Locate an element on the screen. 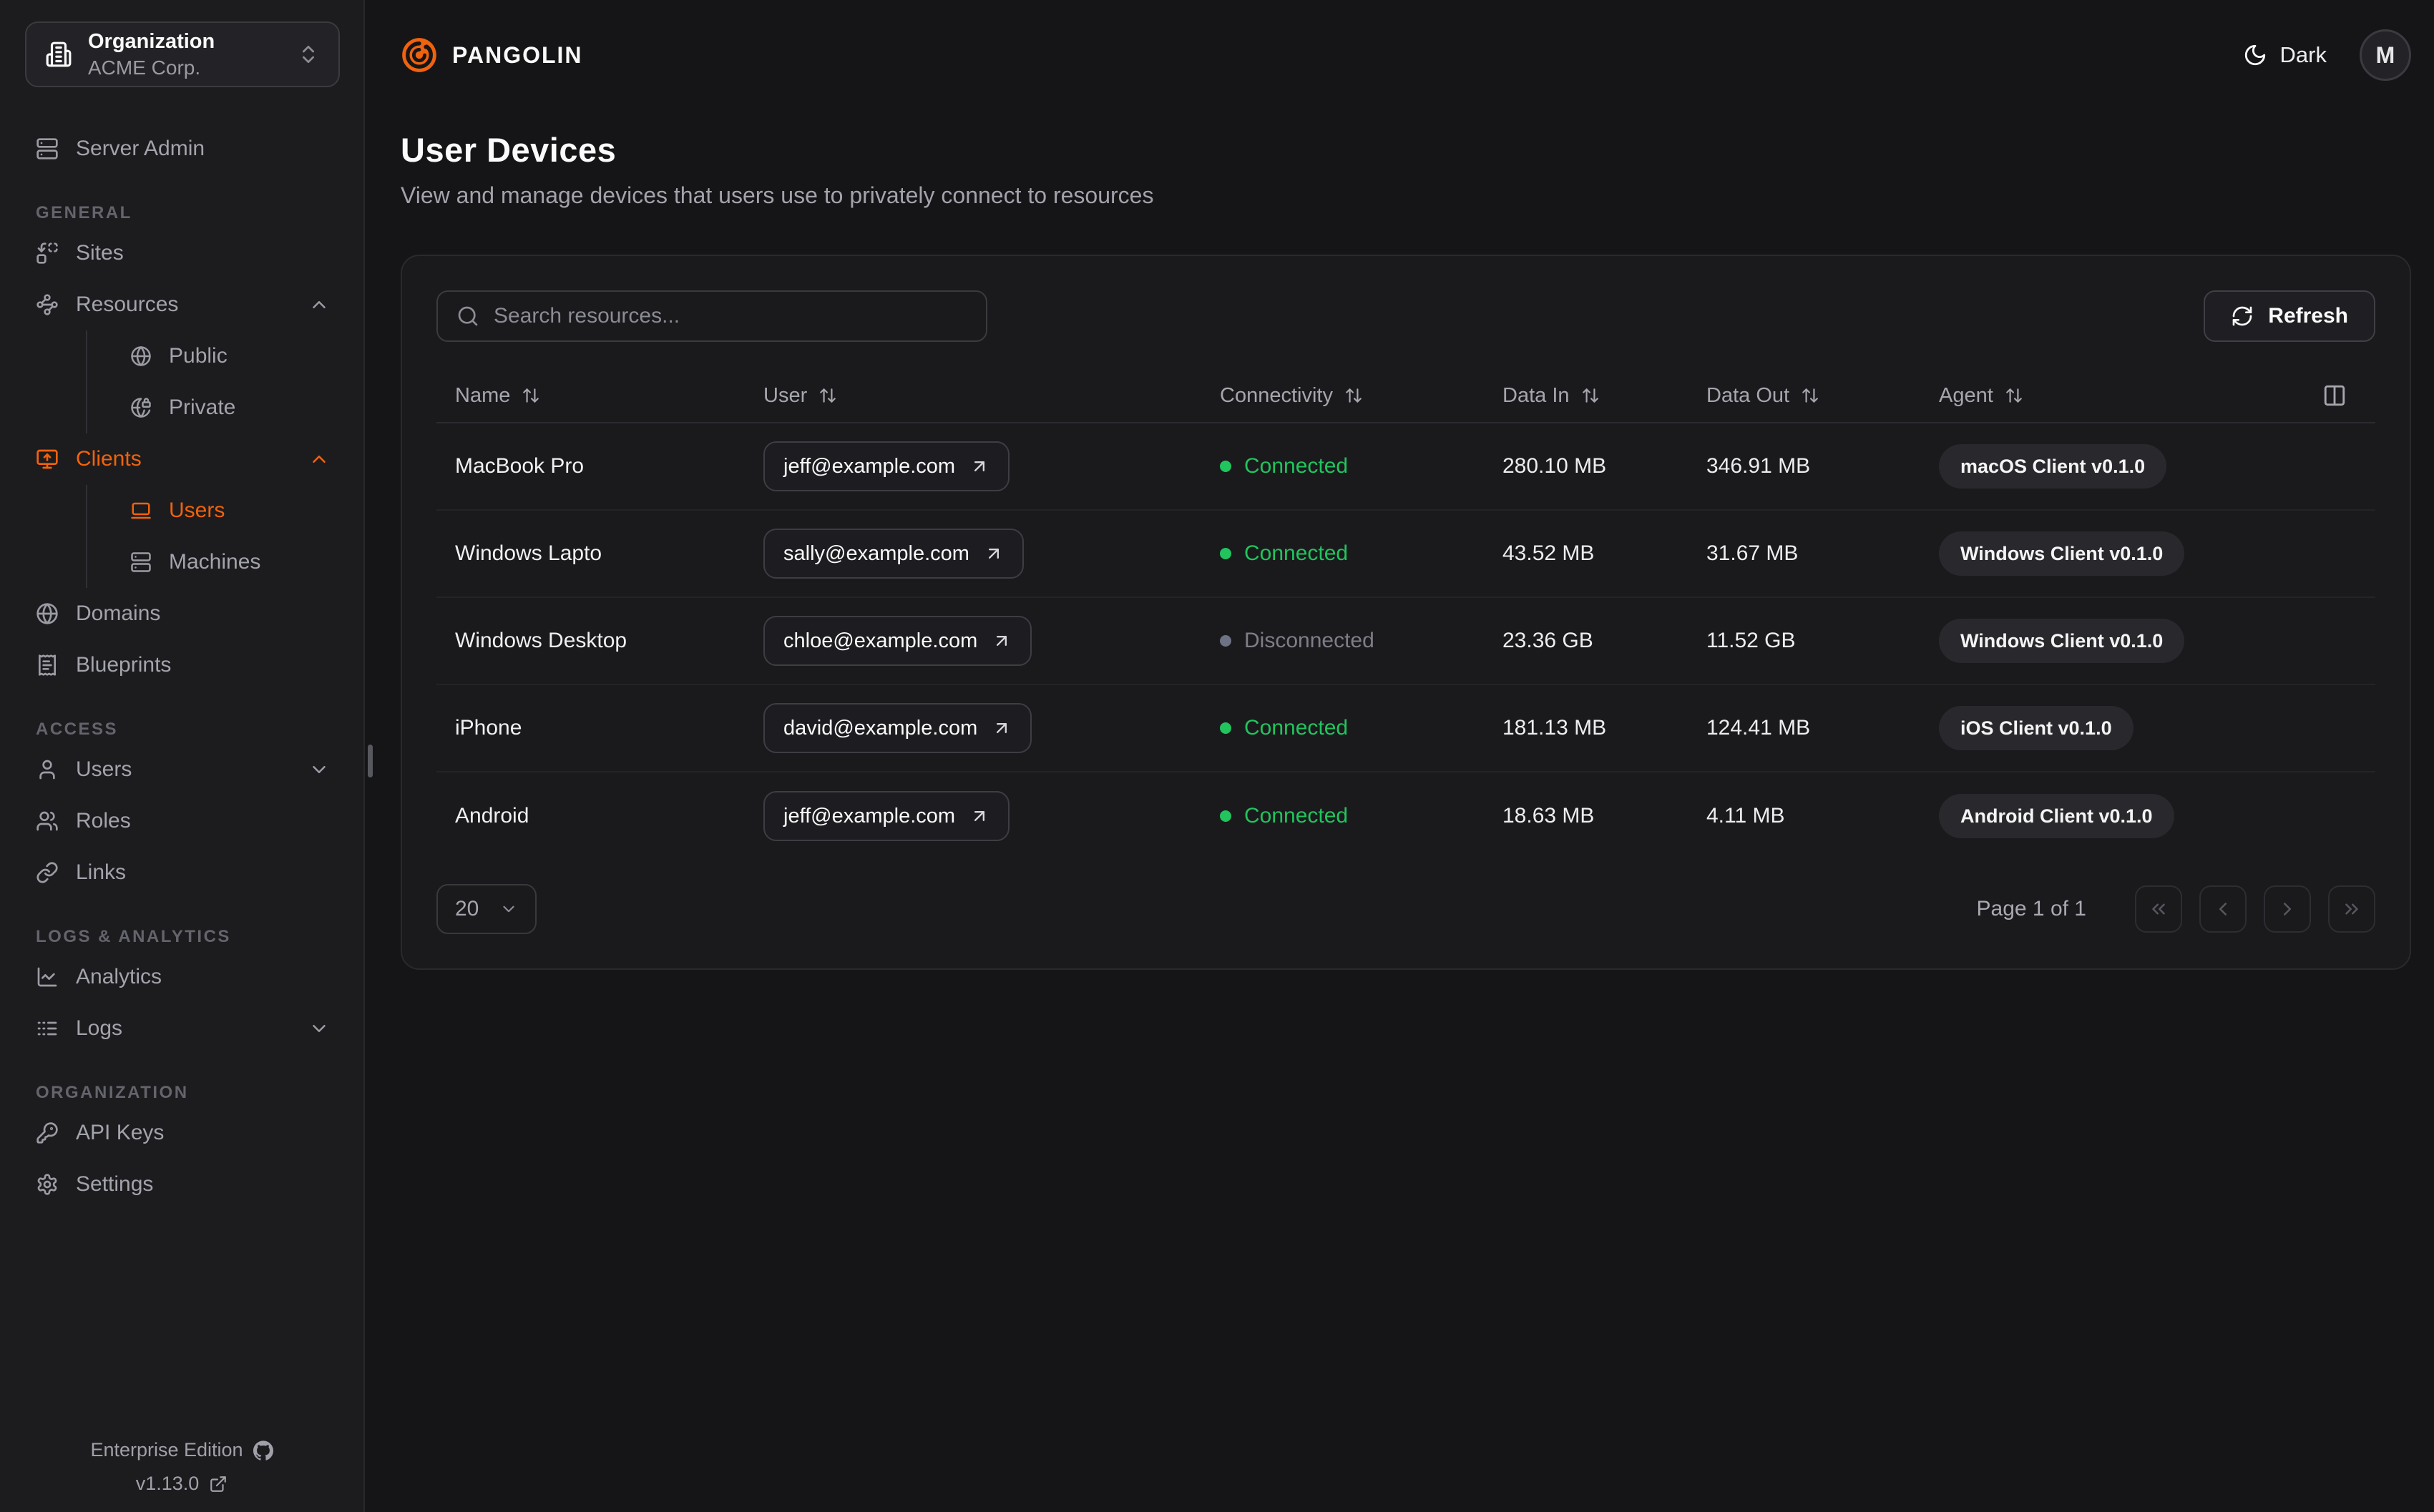 This screenshot has height=1512, width=2434. chevrons-right-icon is located at coordinates (2351, 909).